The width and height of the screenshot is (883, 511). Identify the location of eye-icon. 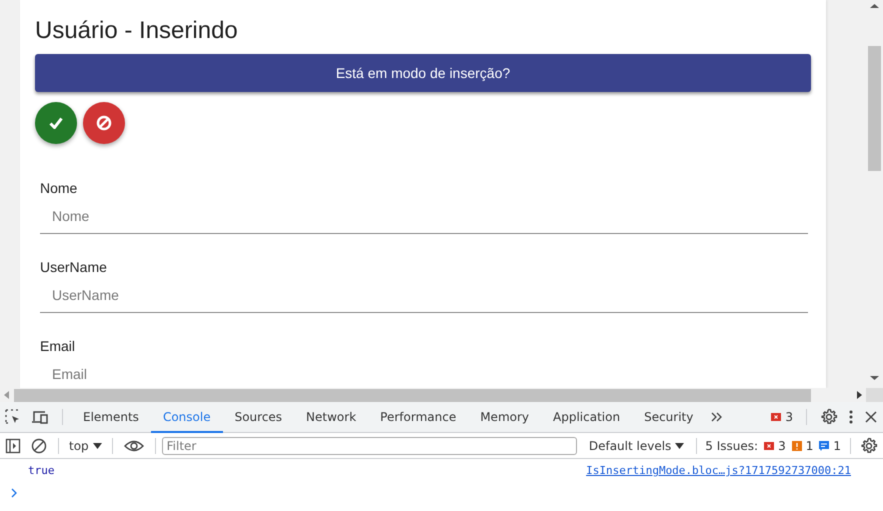
(134, 445).